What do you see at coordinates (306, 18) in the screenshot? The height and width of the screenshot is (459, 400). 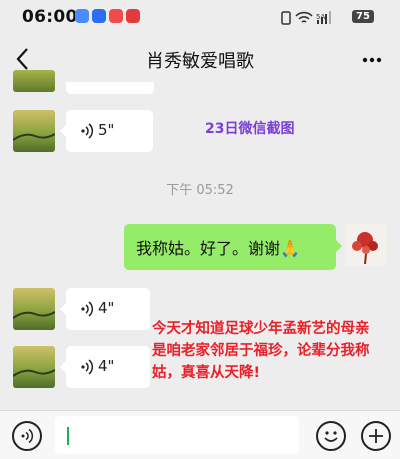 I see `signal-wifi-icon: 5A` at bounding box center [306, 18].